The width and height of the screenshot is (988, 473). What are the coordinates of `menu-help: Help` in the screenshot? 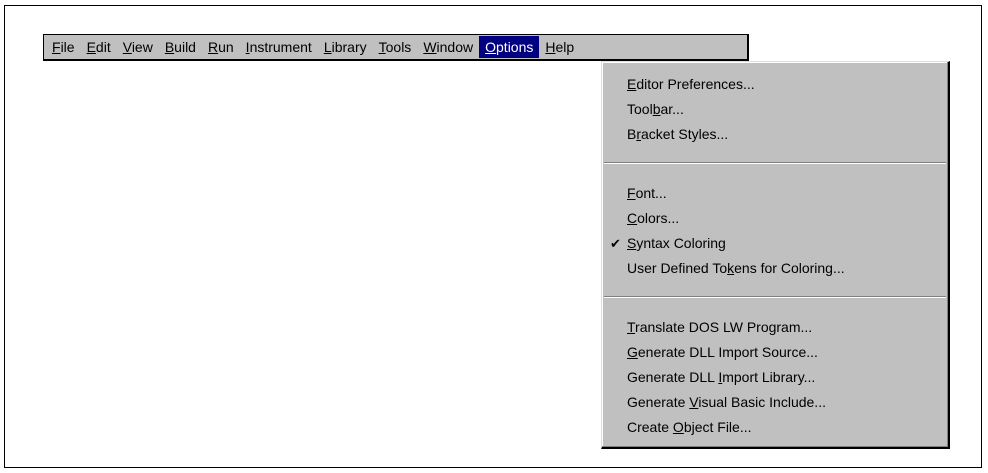 It's located at (559, 47).